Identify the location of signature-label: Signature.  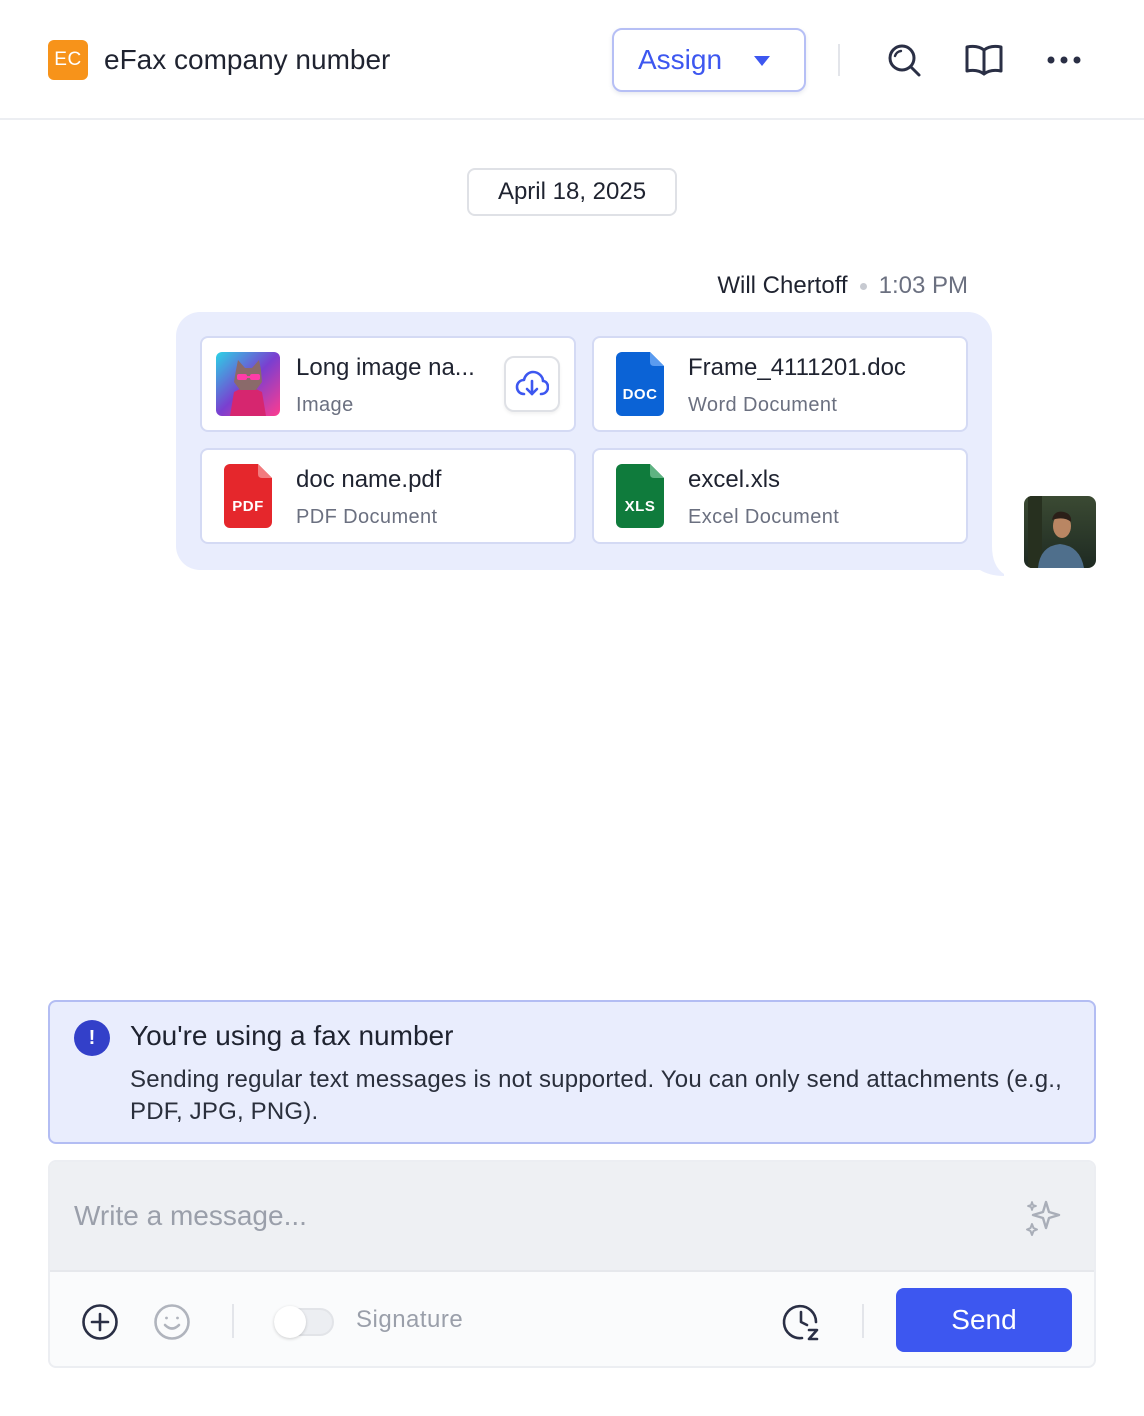
(410, 1319).